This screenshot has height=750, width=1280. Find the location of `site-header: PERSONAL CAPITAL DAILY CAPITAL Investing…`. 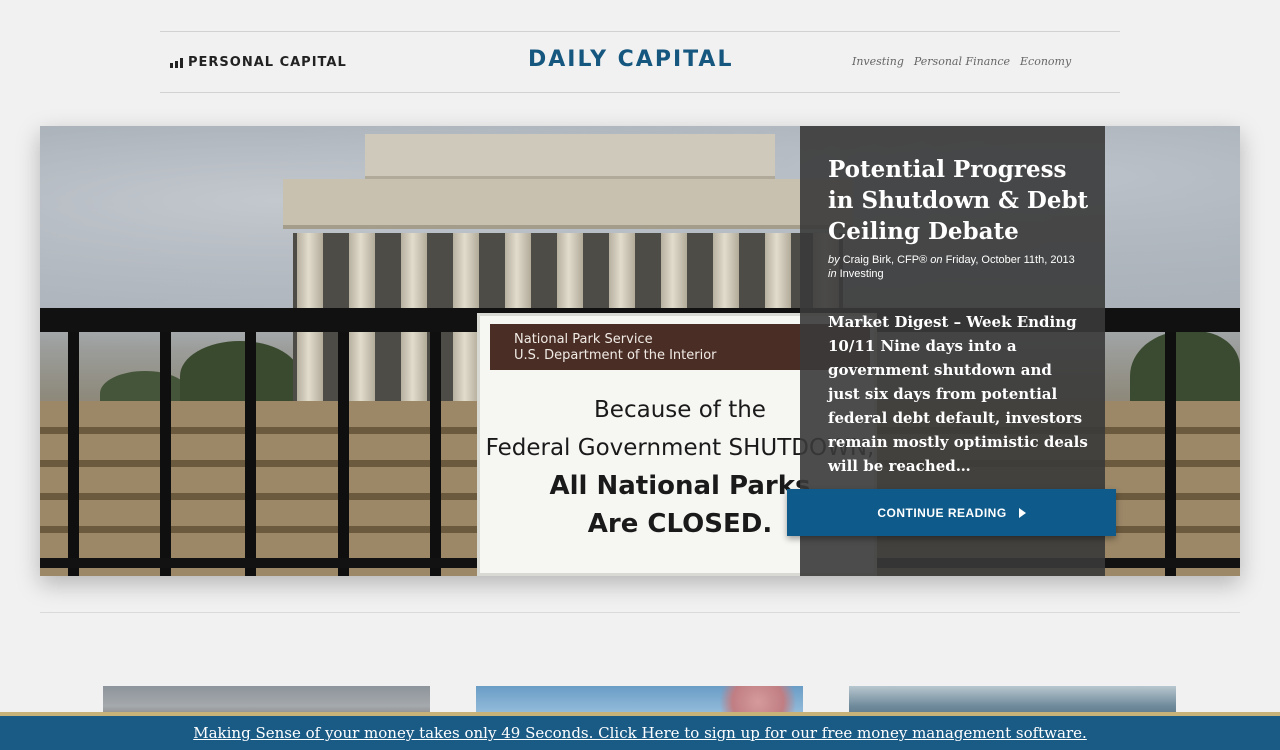

site-header: PERSONAL CAPITAL DAILY CAPITAL Investing… is located at coordinates (640, 62).